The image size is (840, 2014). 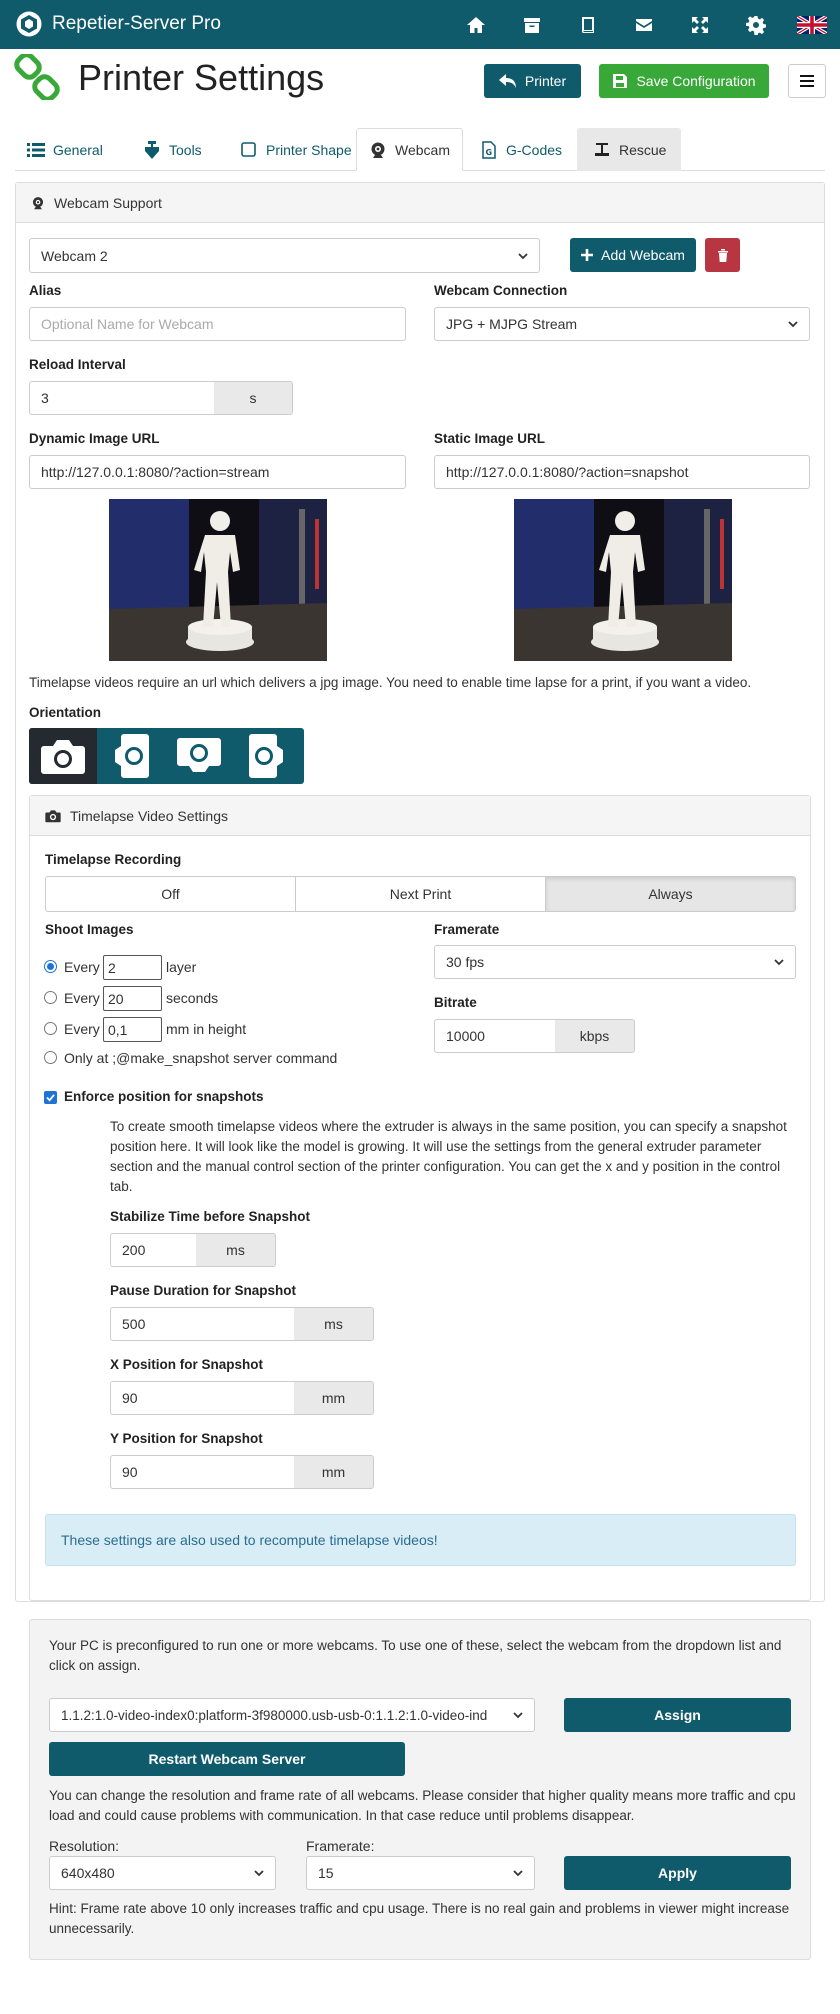 What do you see at coordinates (644, 24) in the screenshot?
I see `mail-icon` at bounding box center [644, 24].